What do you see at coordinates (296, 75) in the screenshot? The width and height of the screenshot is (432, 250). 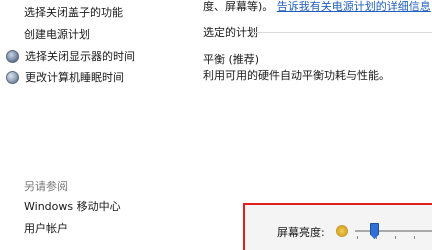 I see `selected-plan-description: 利用可用的硬件自动平衡功耗与性能。` at bounding box center [296, 75].